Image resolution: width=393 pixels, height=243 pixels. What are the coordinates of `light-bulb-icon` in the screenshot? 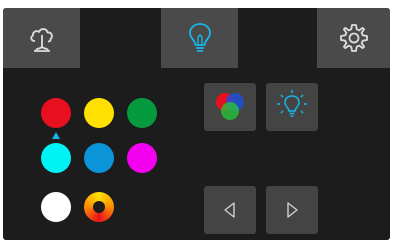 It's located at (199, 37).